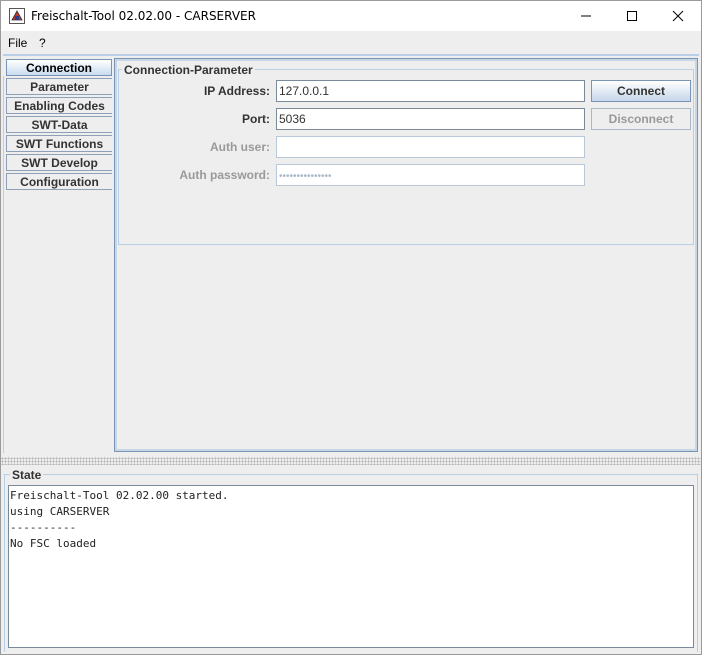 This screenshot has width=702, height=655. What do you see at coordinates (256, 119) in the screenshot?
I see `port-label: Port:` at bounding box center [256, 119].